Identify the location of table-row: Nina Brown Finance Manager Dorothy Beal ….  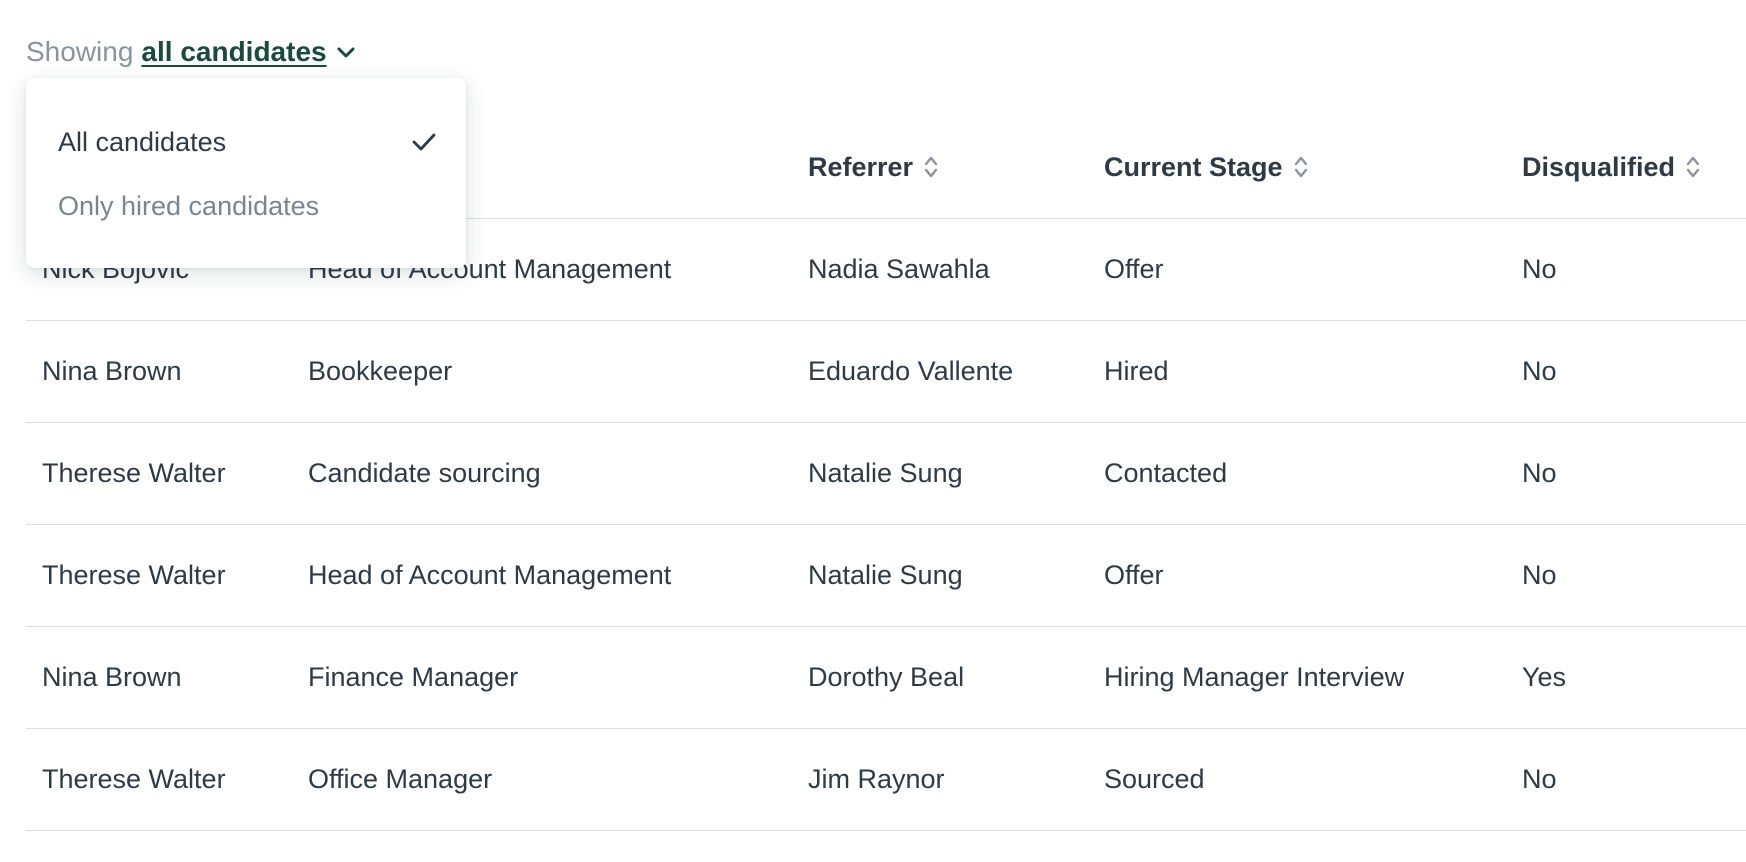
(886, 677).